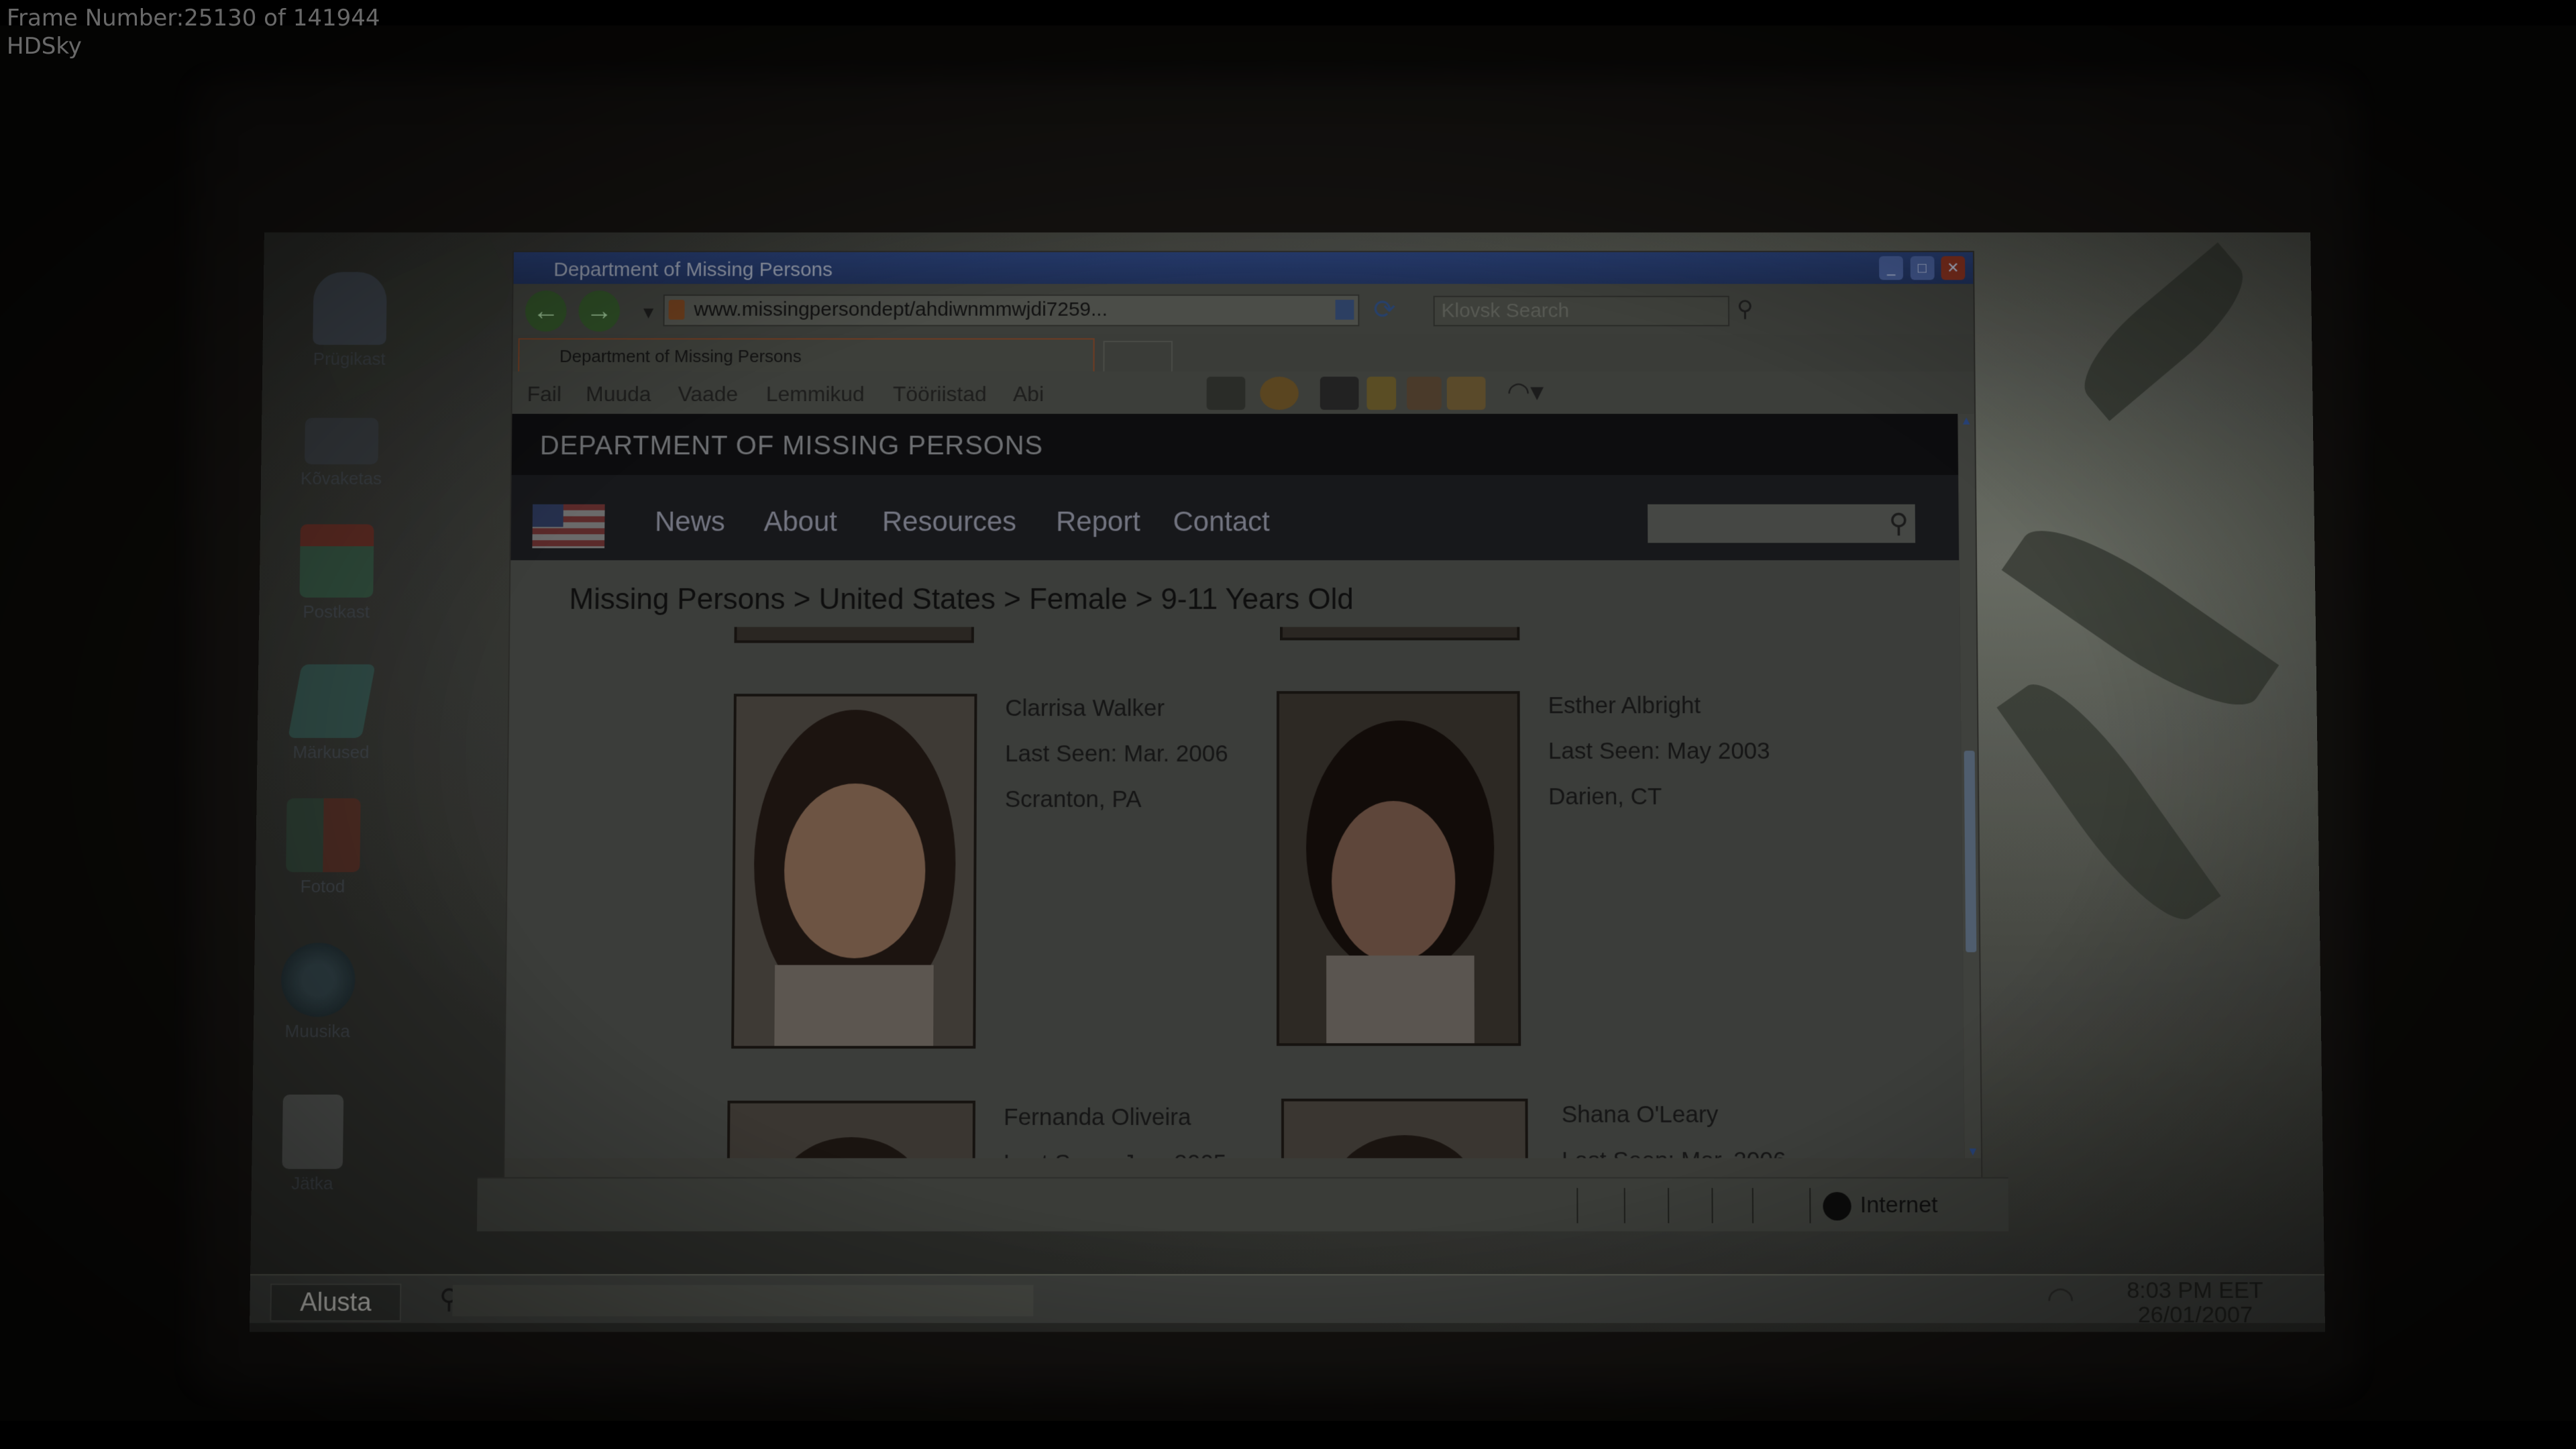 Image resolution: width=2576 pixels, height=1449 pixels. What do you see at coordinates (1384, 309) in the screenshot?
I see `refresh-icon: ⟳` at bounding box center [1384, 309].